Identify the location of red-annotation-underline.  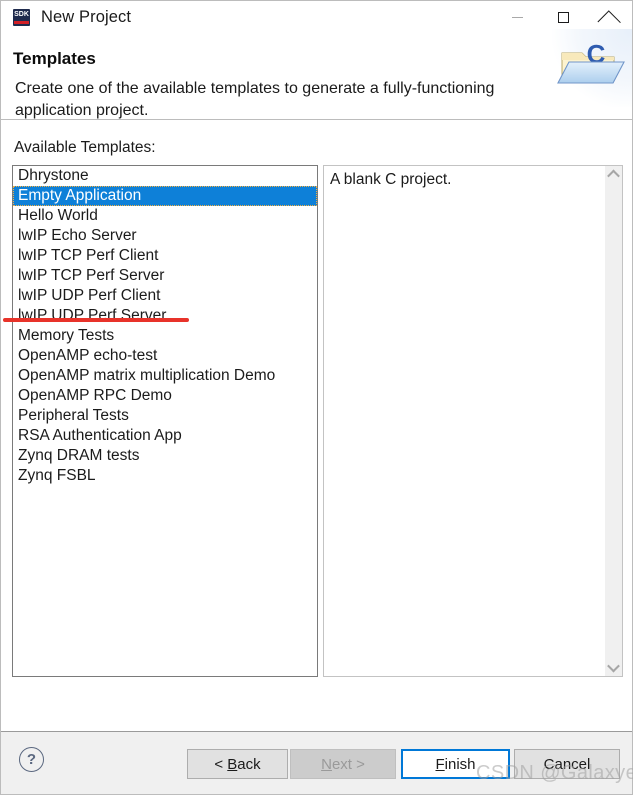
(96, 320).